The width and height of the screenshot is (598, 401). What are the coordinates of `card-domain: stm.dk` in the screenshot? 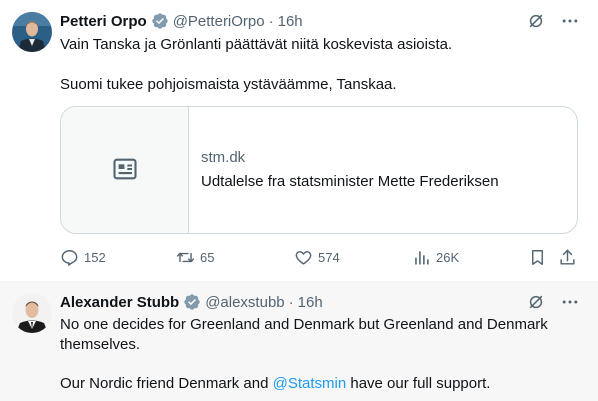 It's located at (223, 157).